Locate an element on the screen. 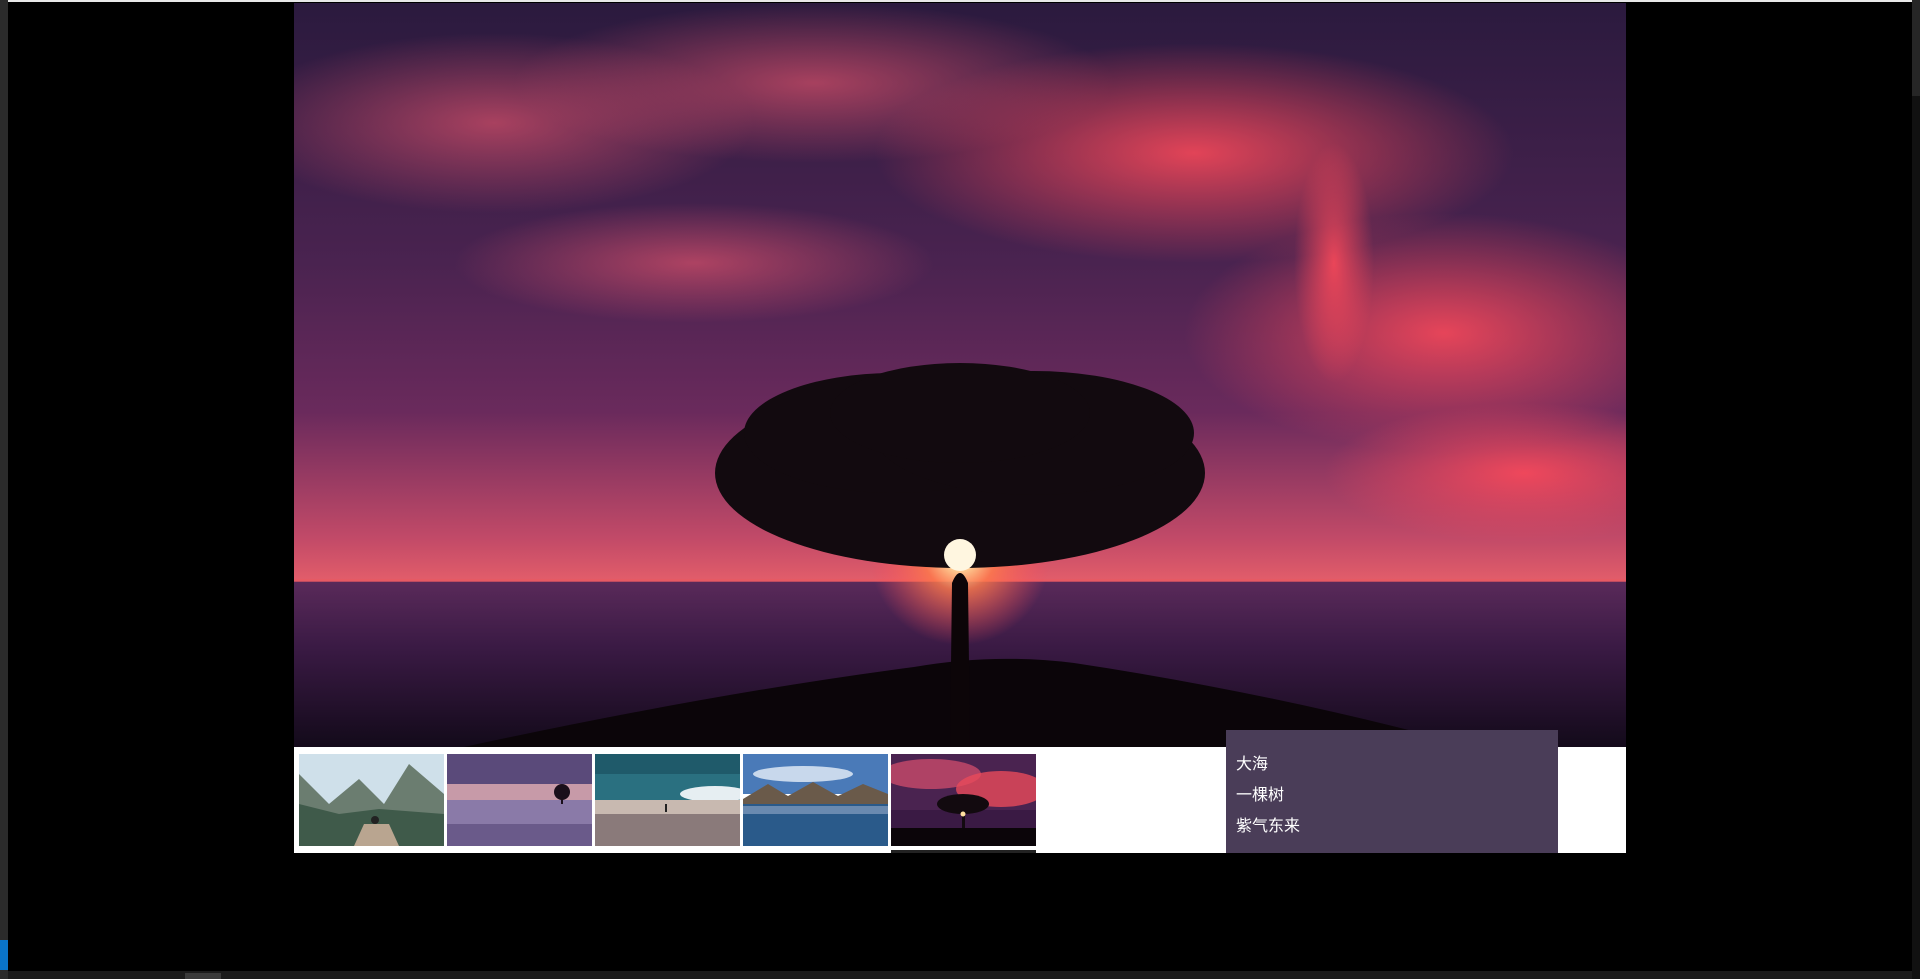  left-accent-marker is located at coordinates (4, 955).